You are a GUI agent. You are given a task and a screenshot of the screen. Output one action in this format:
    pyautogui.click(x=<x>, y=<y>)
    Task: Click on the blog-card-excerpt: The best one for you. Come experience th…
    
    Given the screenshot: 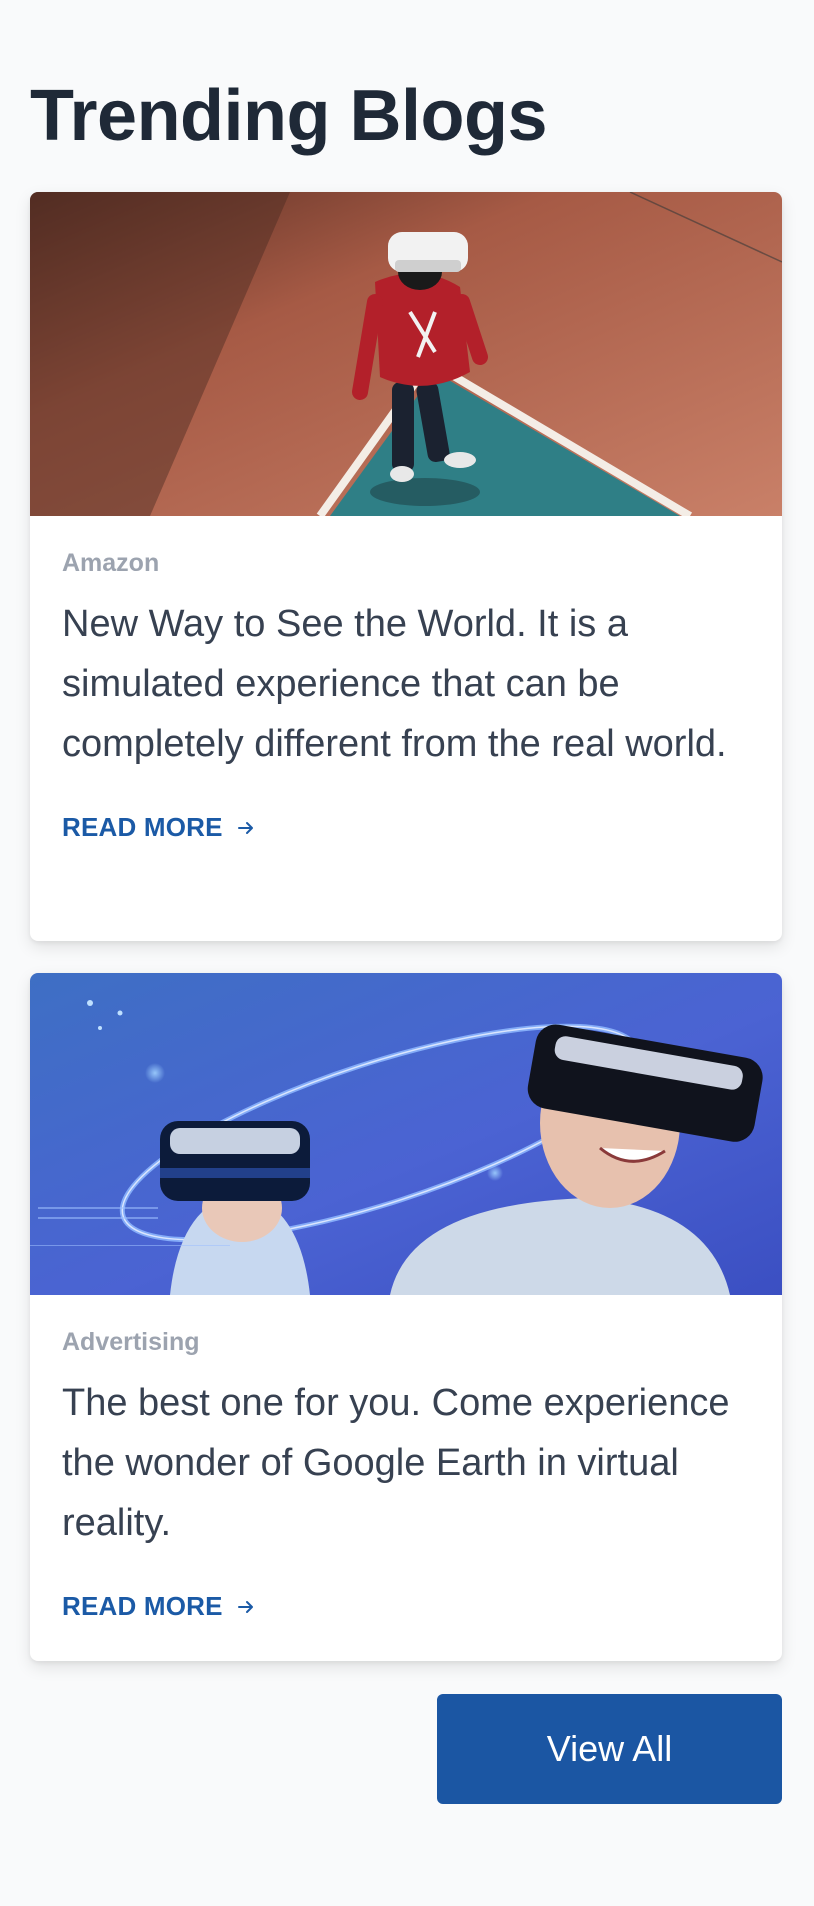 What is the action you would take?
    pyautogui.click(x=396, y=1463)
    